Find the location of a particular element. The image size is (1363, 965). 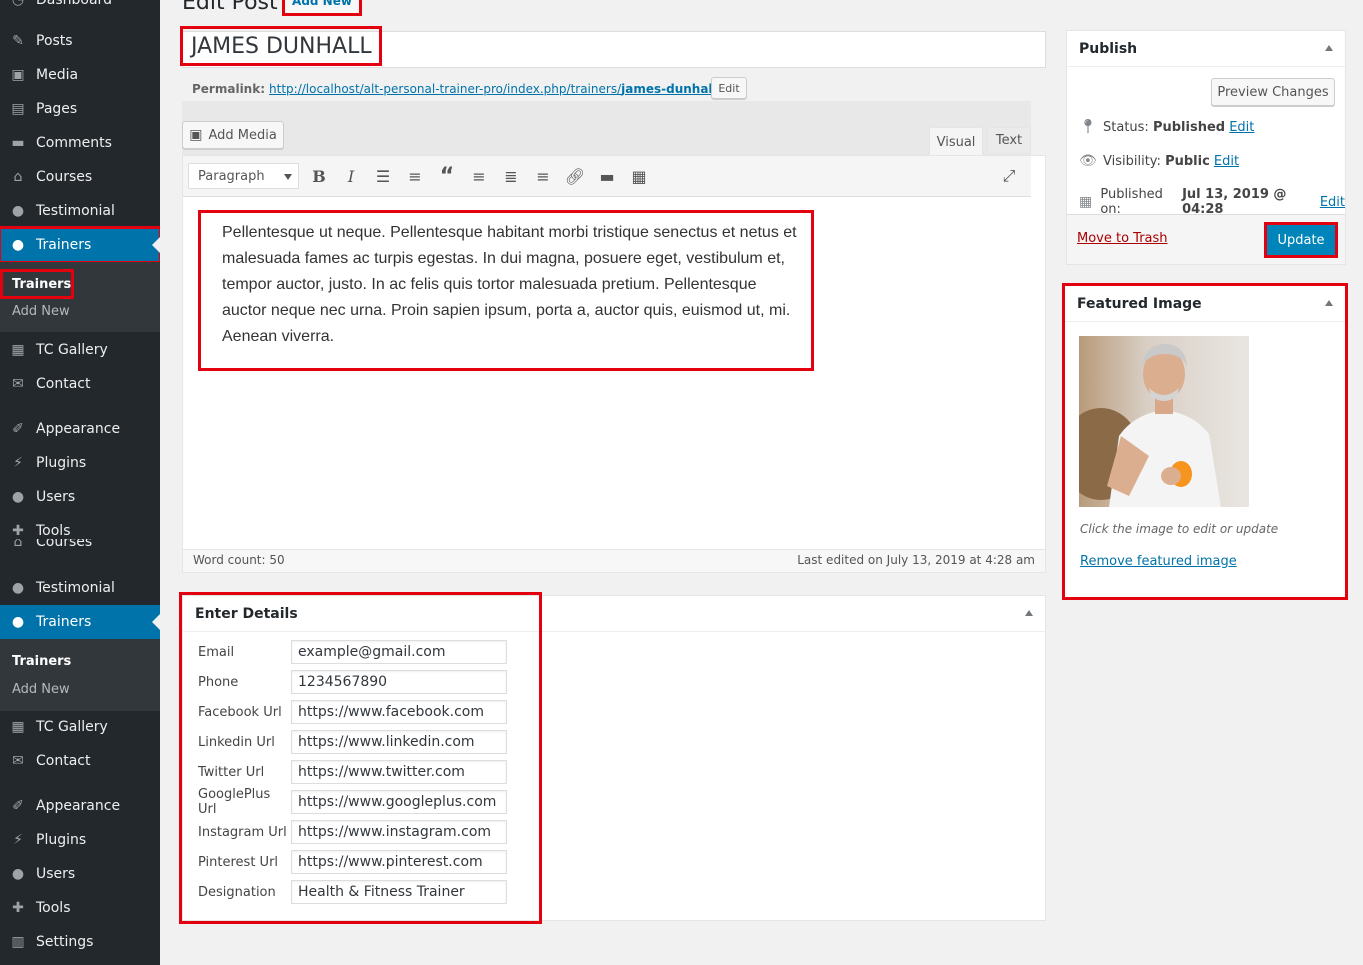

menu-users-2: ● Users is located at coordinates (80, 874).